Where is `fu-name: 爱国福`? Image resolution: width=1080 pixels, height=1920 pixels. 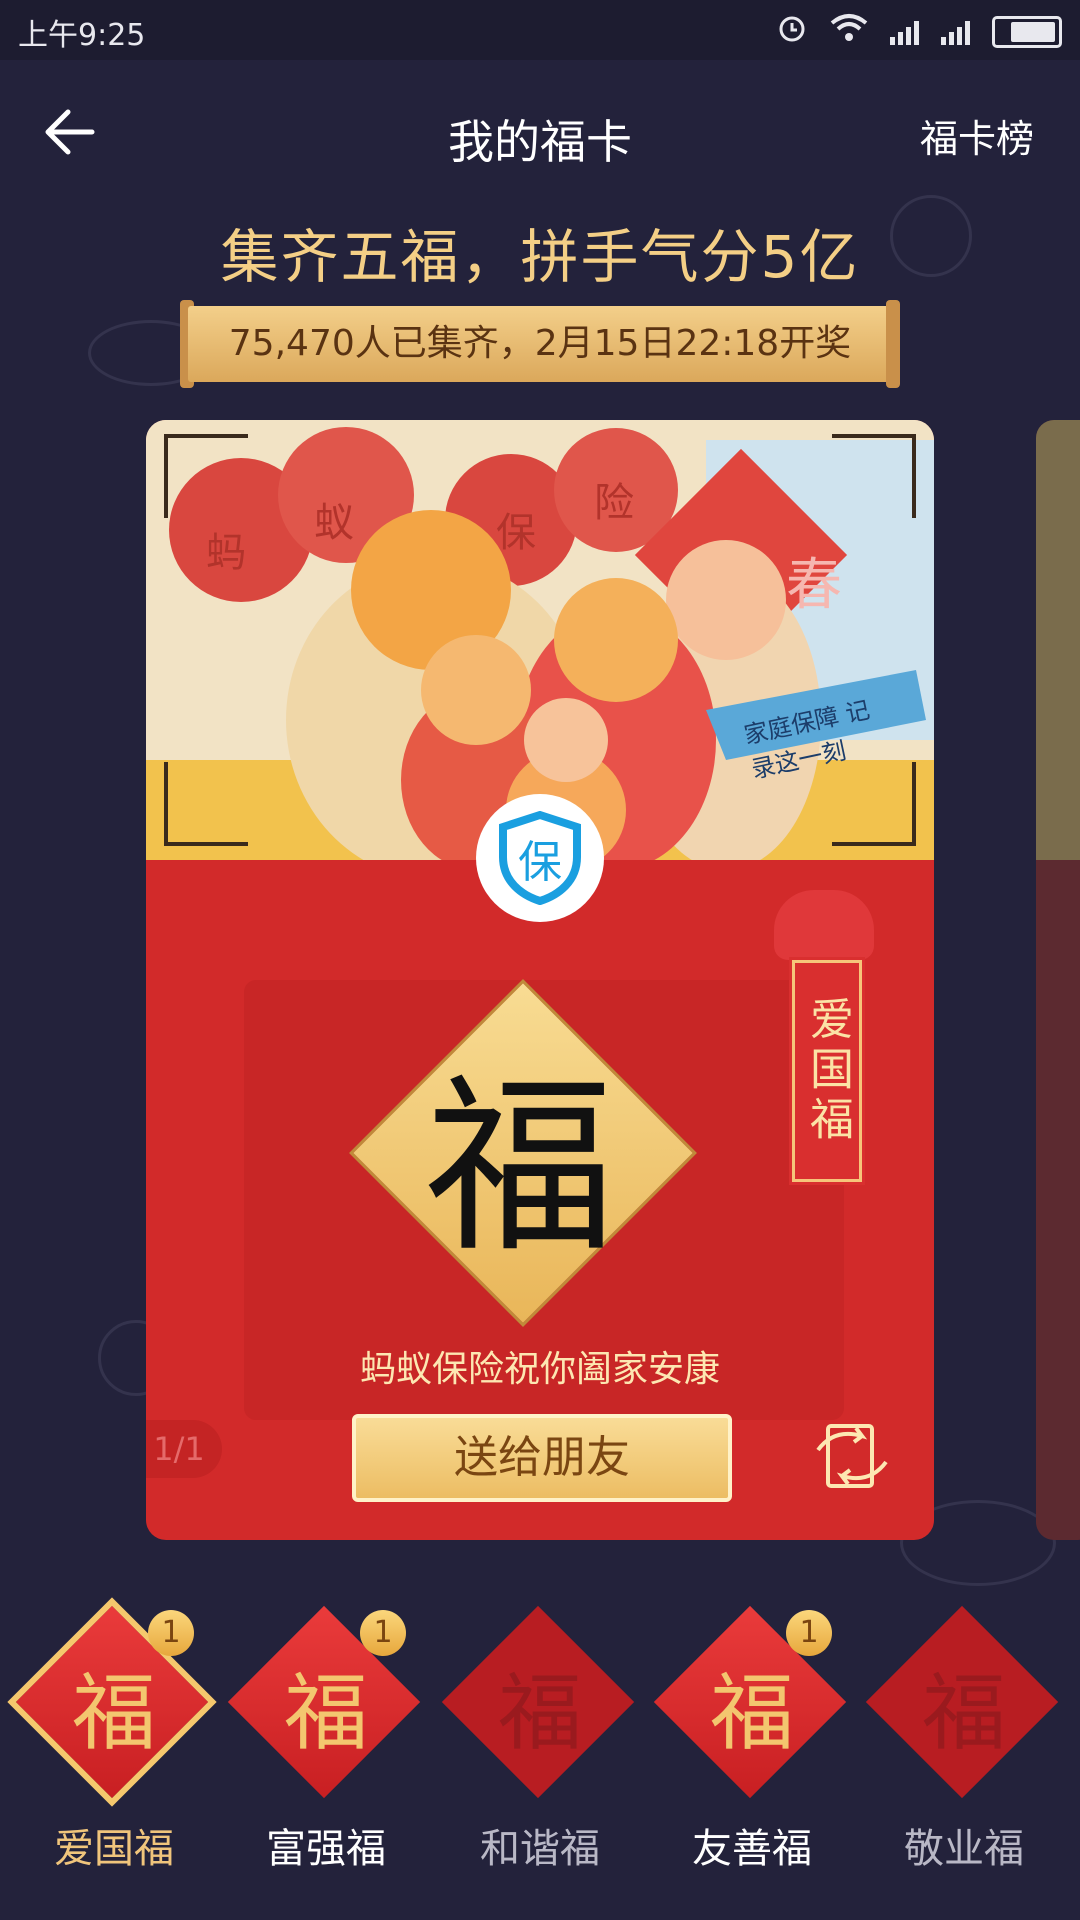
fu-name: 爱国福 is located at coordinates (114, 1849).